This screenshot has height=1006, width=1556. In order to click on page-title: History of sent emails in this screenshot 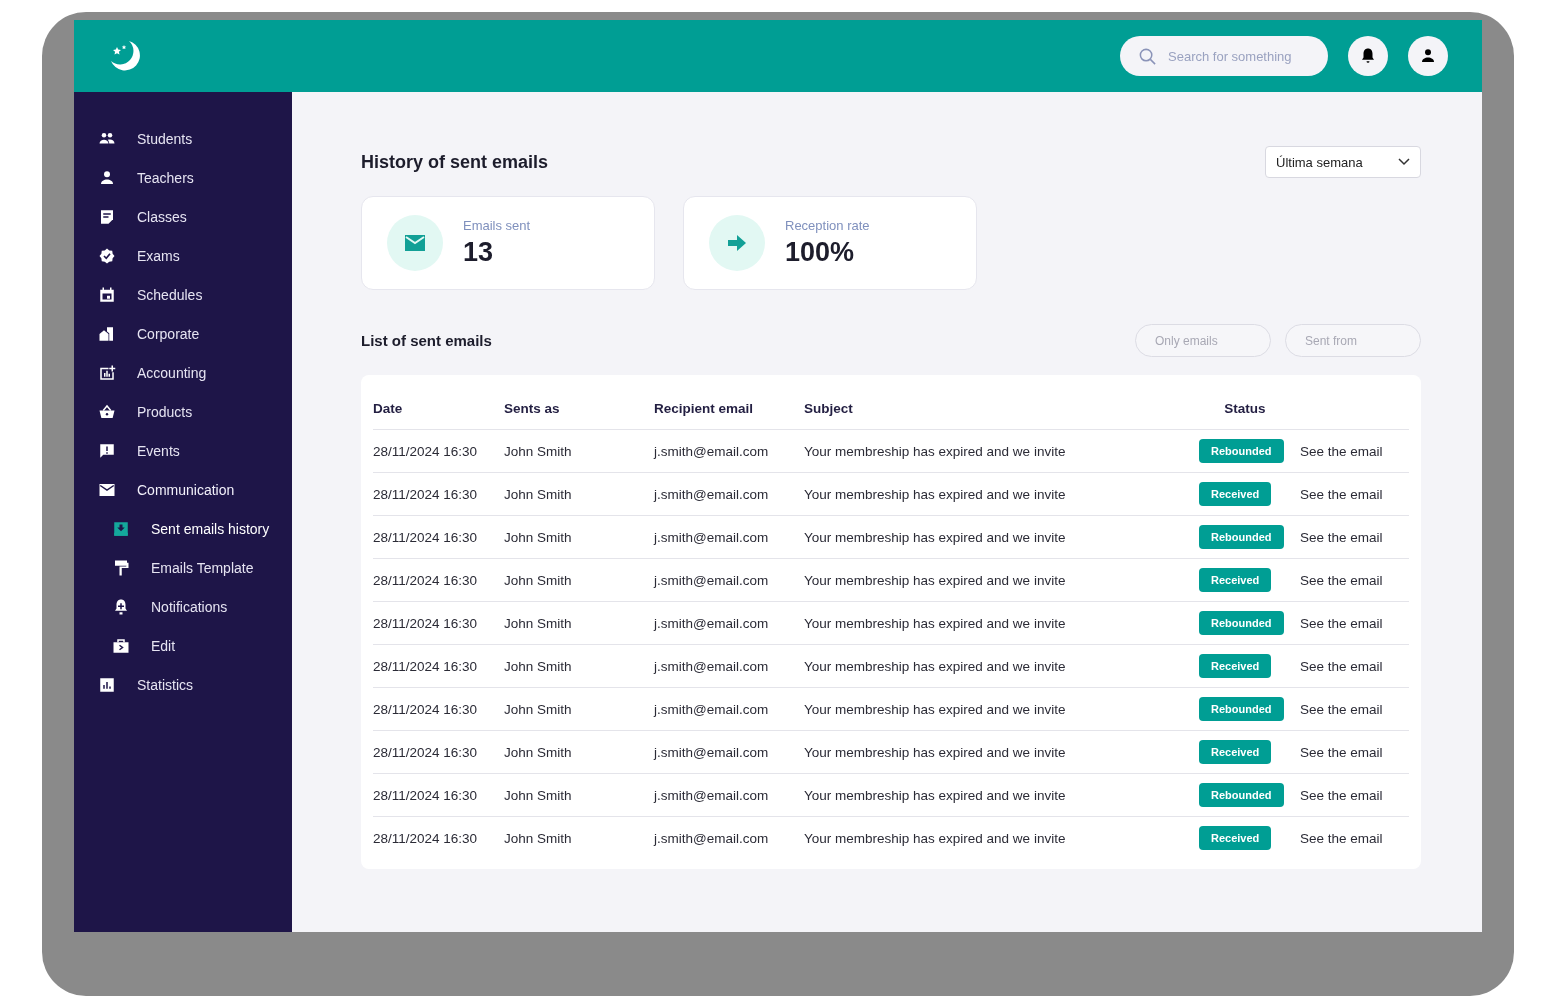, I will do `click(455, 162)`.